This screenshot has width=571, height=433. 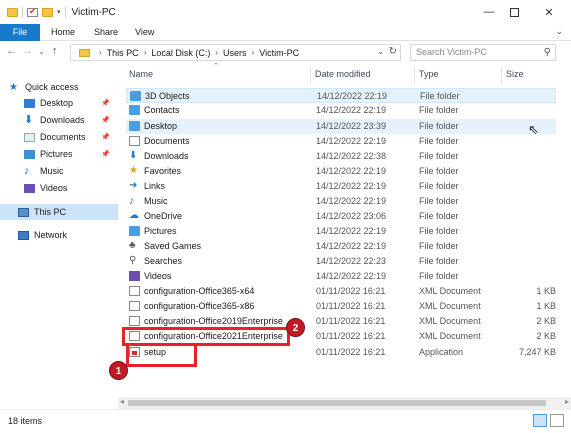 I want to click on new-folder-icon, so click(x=47, y=12).